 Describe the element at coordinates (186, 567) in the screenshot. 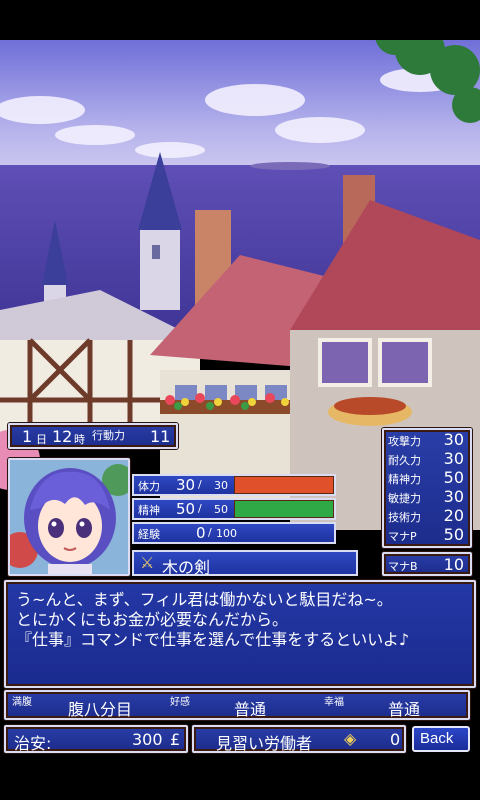

I see `weapon-name: 木の剣` at that location.